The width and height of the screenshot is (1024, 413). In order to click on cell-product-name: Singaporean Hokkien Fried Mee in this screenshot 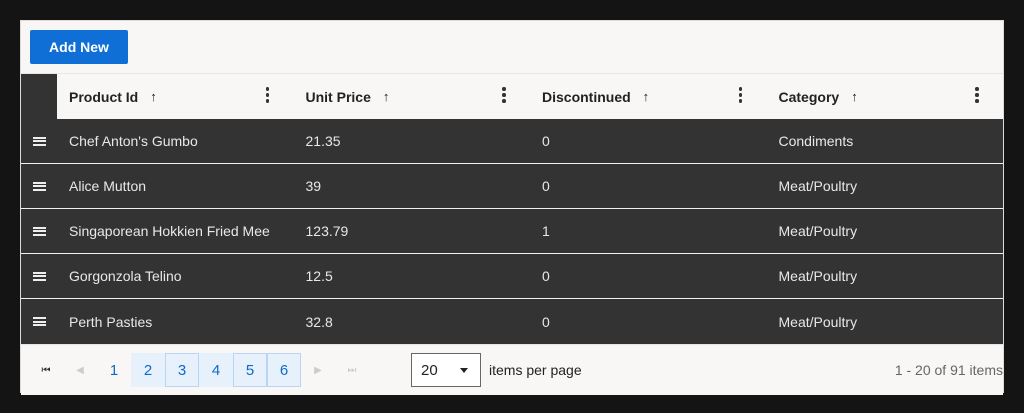, I will do `click(169, 231)`.